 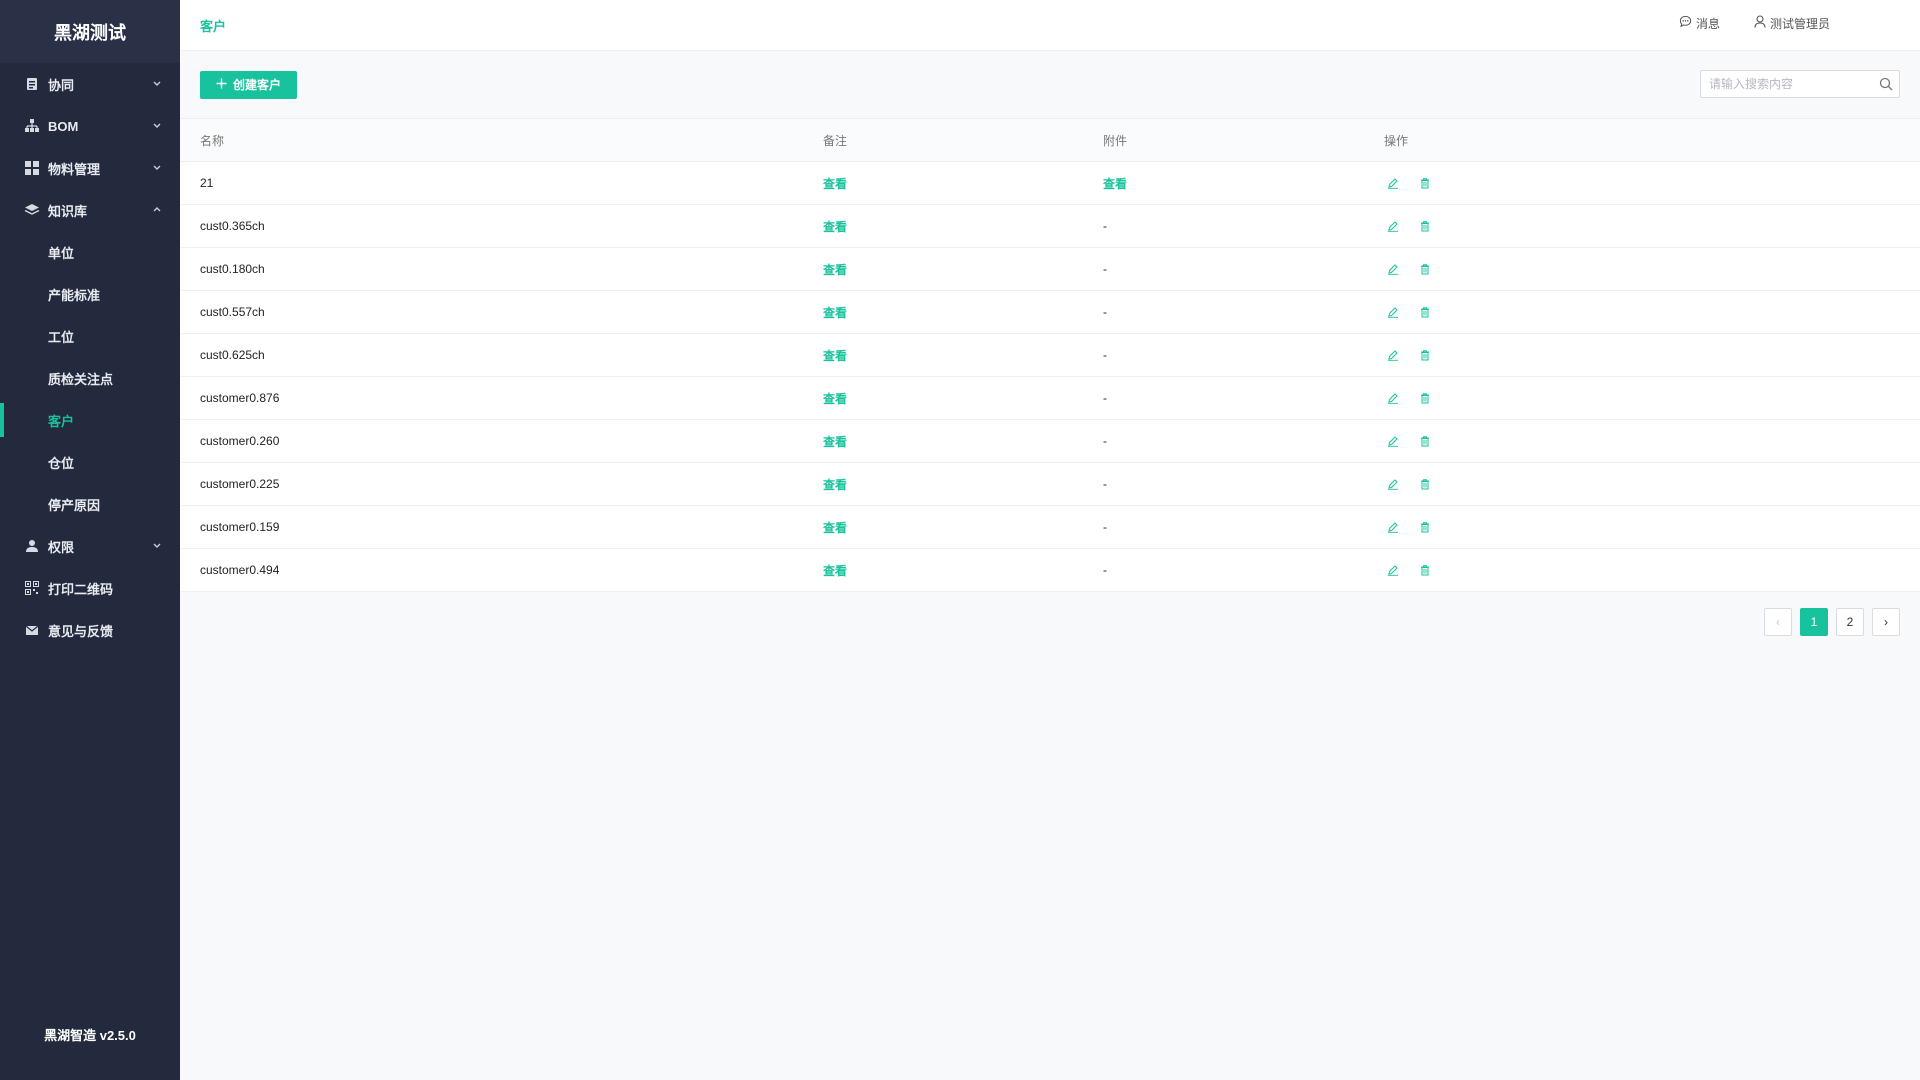 What do you see at coordinates (157, 210) in the screenshot?
I see `chevron-up-icon` at bounding box center [157, 210].